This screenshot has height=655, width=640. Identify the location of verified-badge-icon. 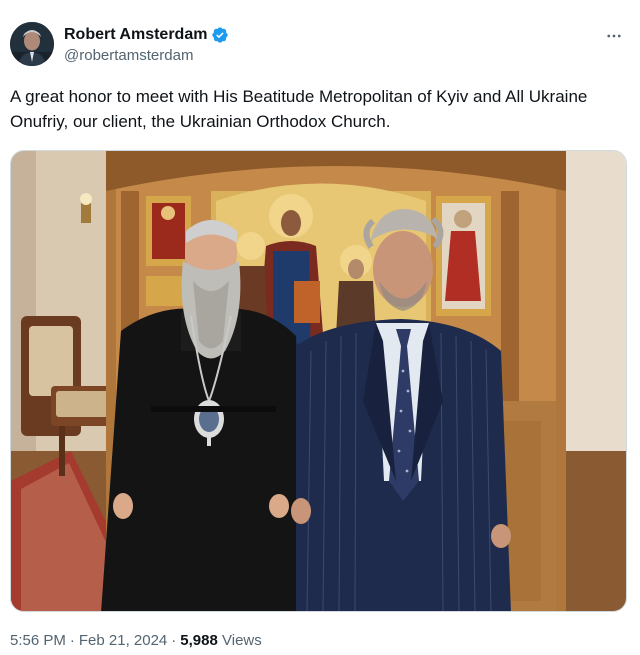
(220, 35).